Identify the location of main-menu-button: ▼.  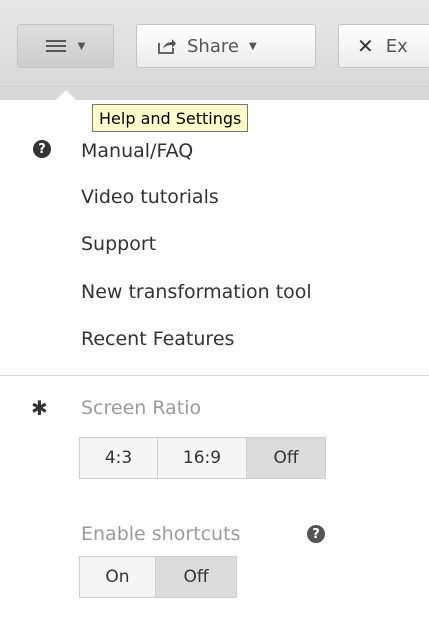
(65, 46).